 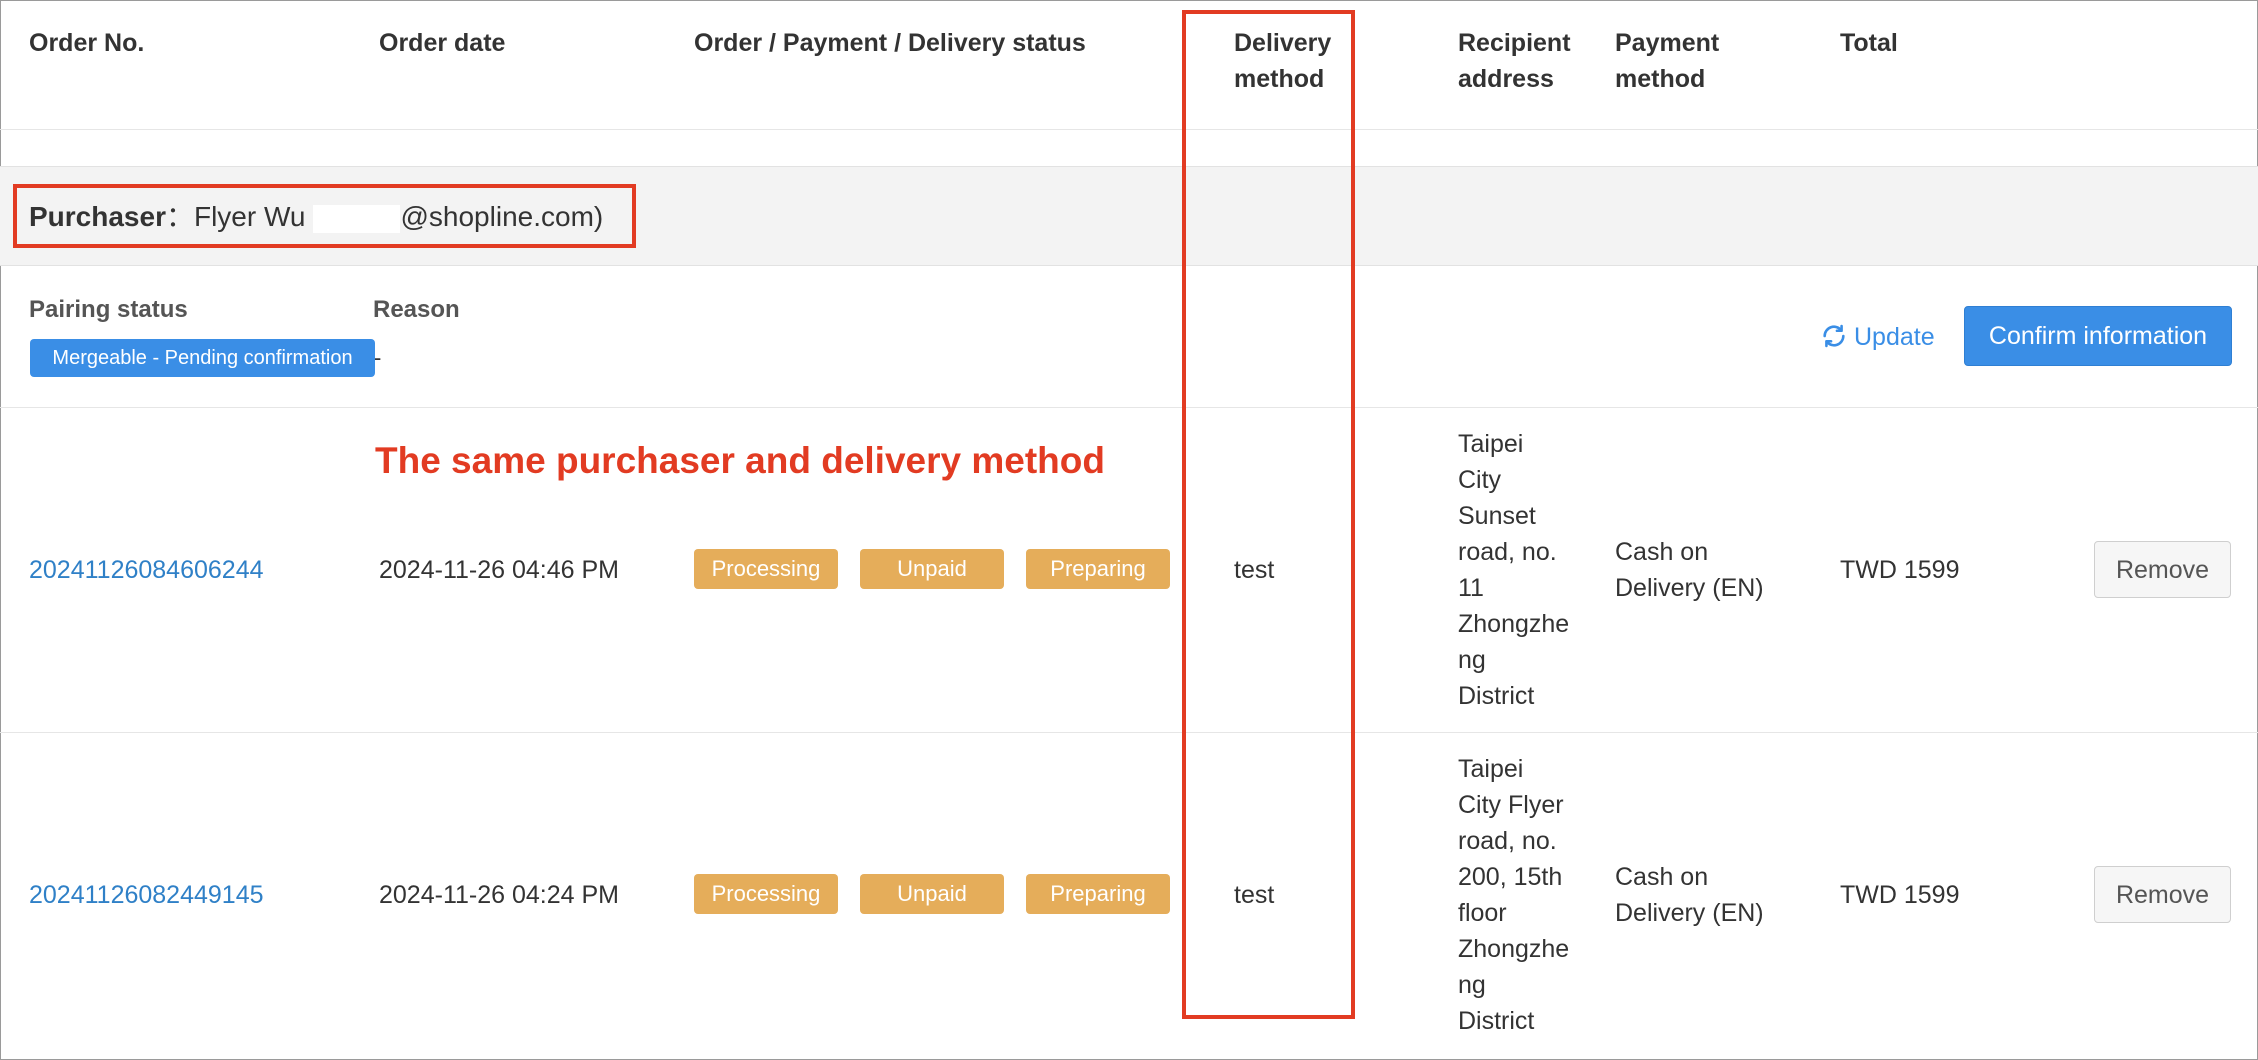 I want to click on header-order-date: Order date, so click(x=442, y=43).